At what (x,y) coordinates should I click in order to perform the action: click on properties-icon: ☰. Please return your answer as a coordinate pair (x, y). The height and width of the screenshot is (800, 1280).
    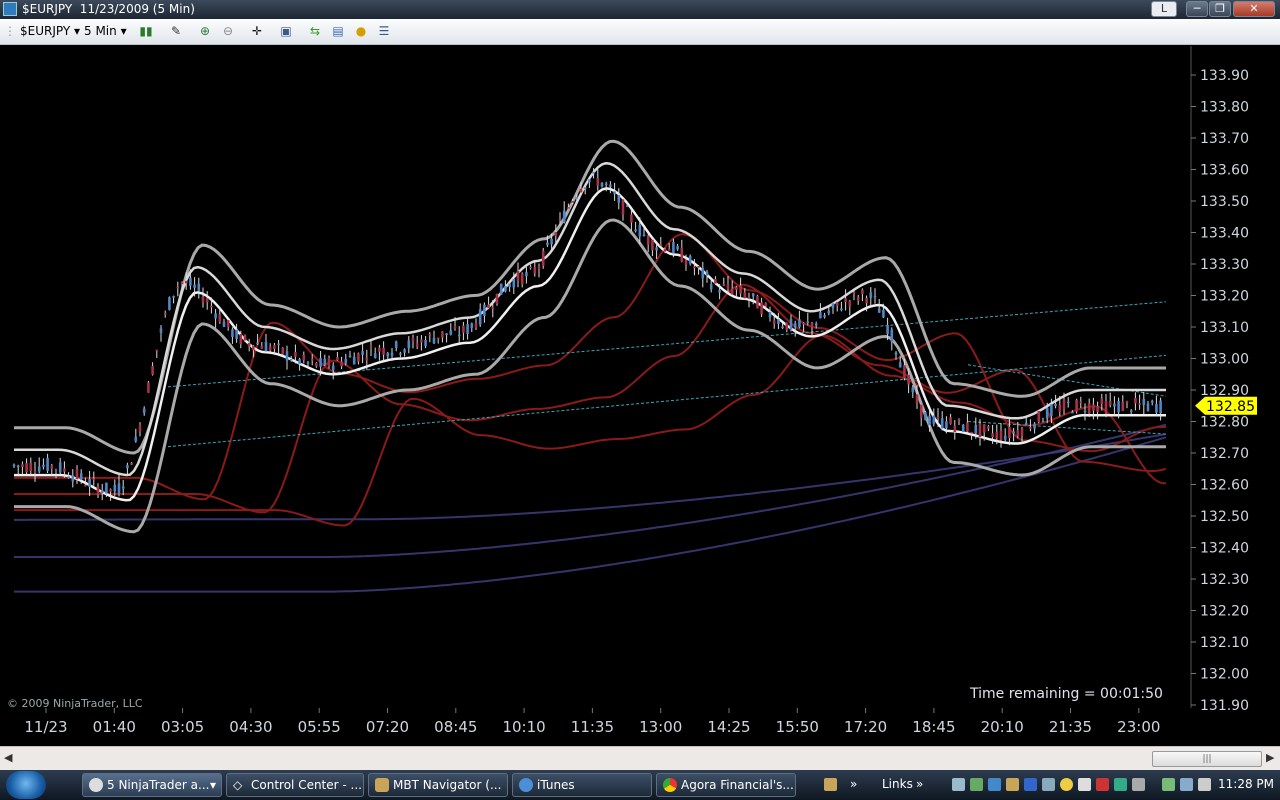
    Looking at the image, I should click on (384, 31).